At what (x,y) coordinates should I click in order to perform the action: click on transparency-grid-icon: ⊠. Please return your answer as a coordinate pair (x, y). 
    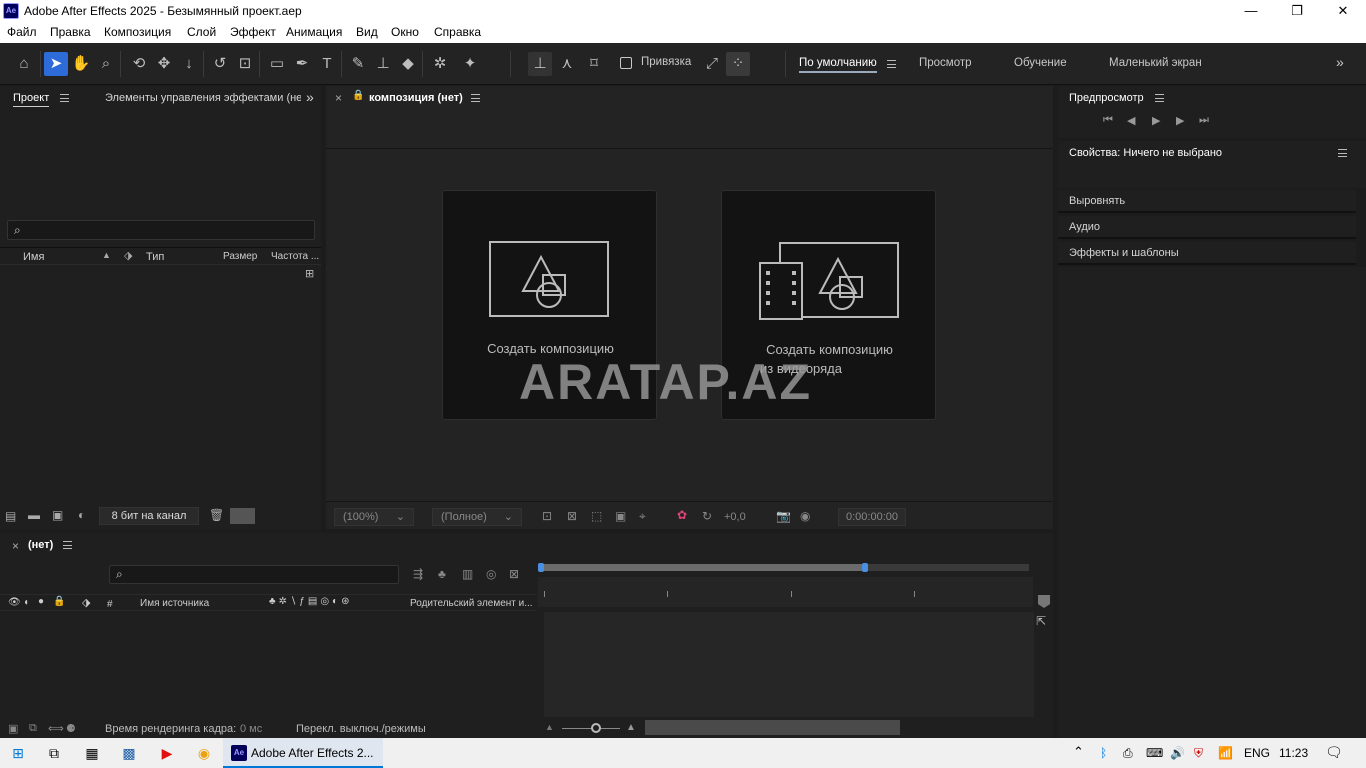
    Looking at the image, I should click on (572, 516).